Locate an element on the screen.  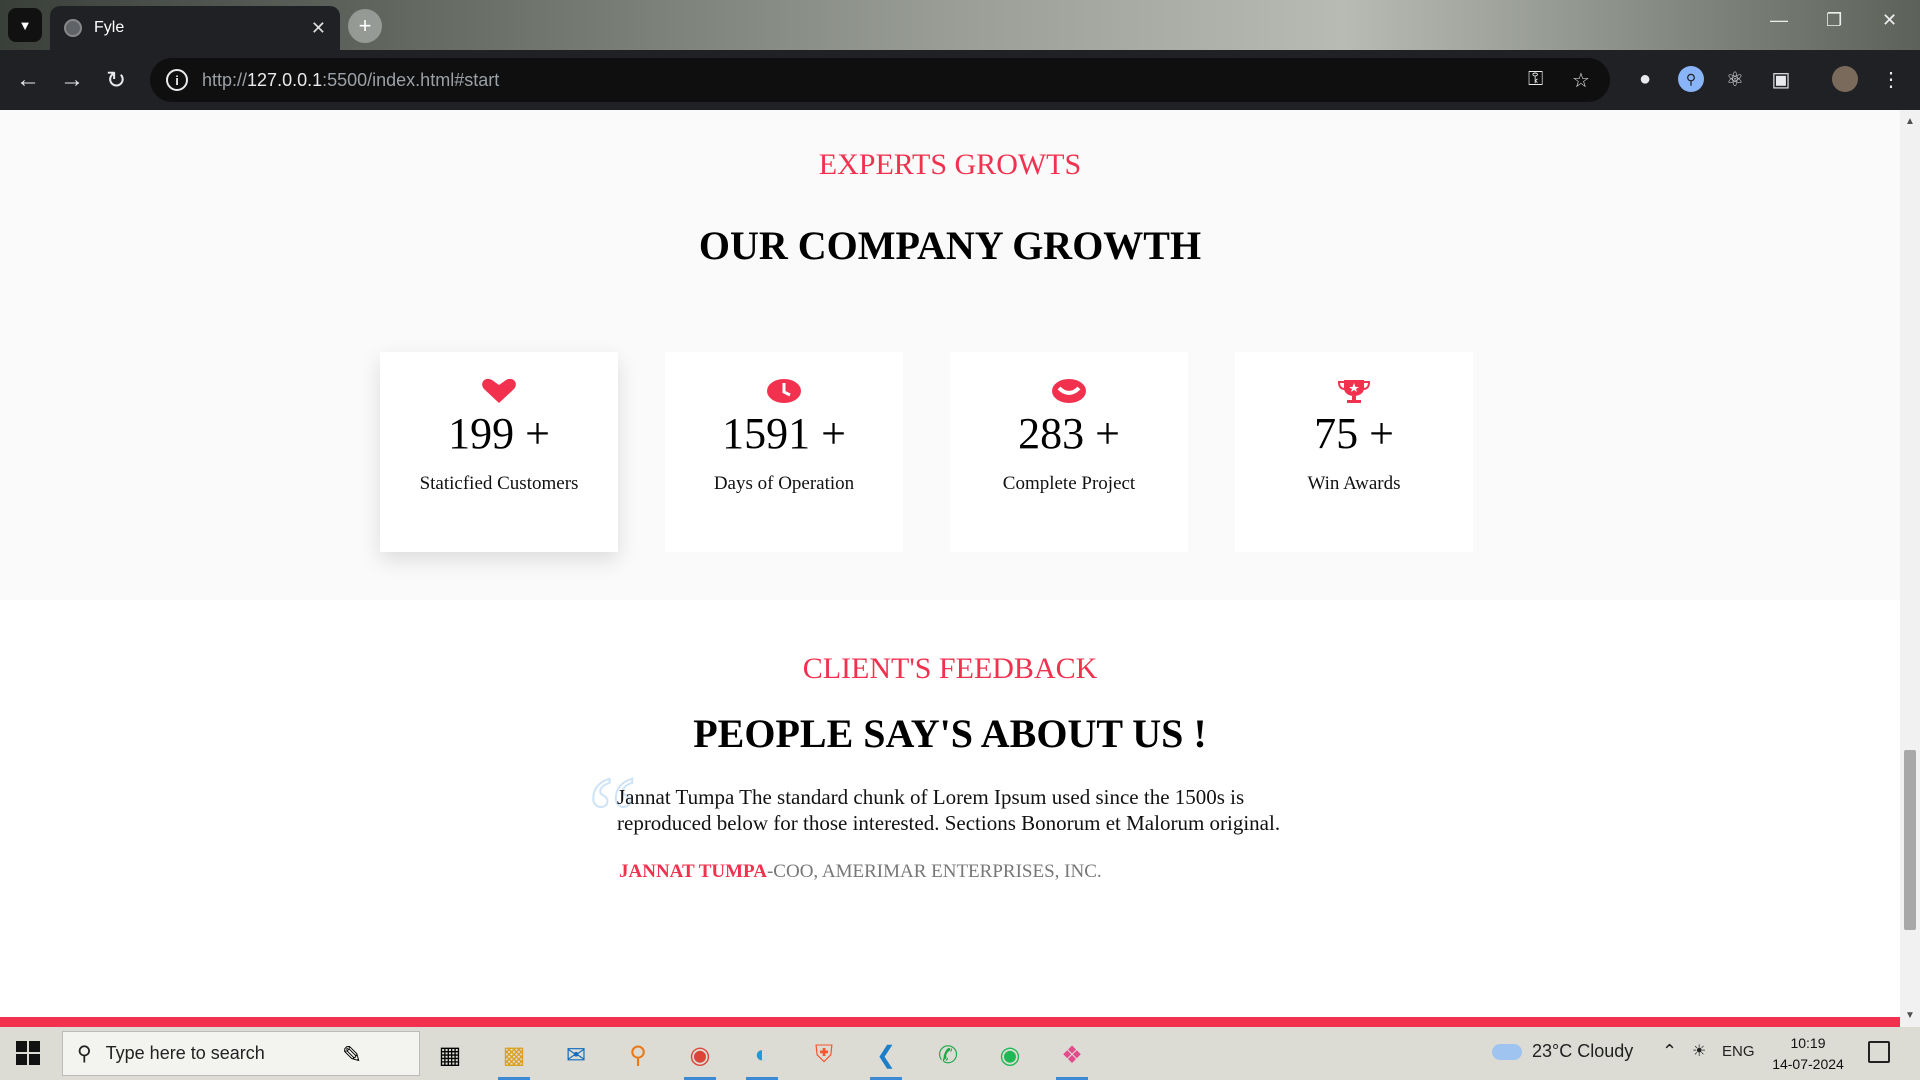
stat-card-awards: 75 + Win Awards is located at coordinates (1354, 452).